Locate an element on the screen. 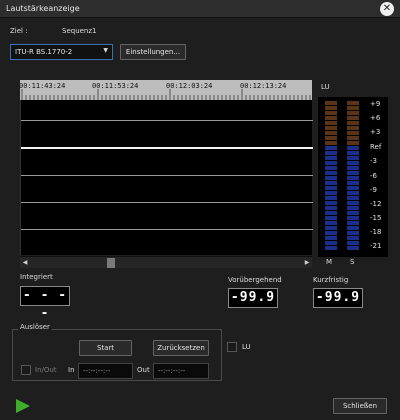 The width and height of the screenshot is (400, 420). lu-checkbox-label: LU is located at coordinates (246, 347).